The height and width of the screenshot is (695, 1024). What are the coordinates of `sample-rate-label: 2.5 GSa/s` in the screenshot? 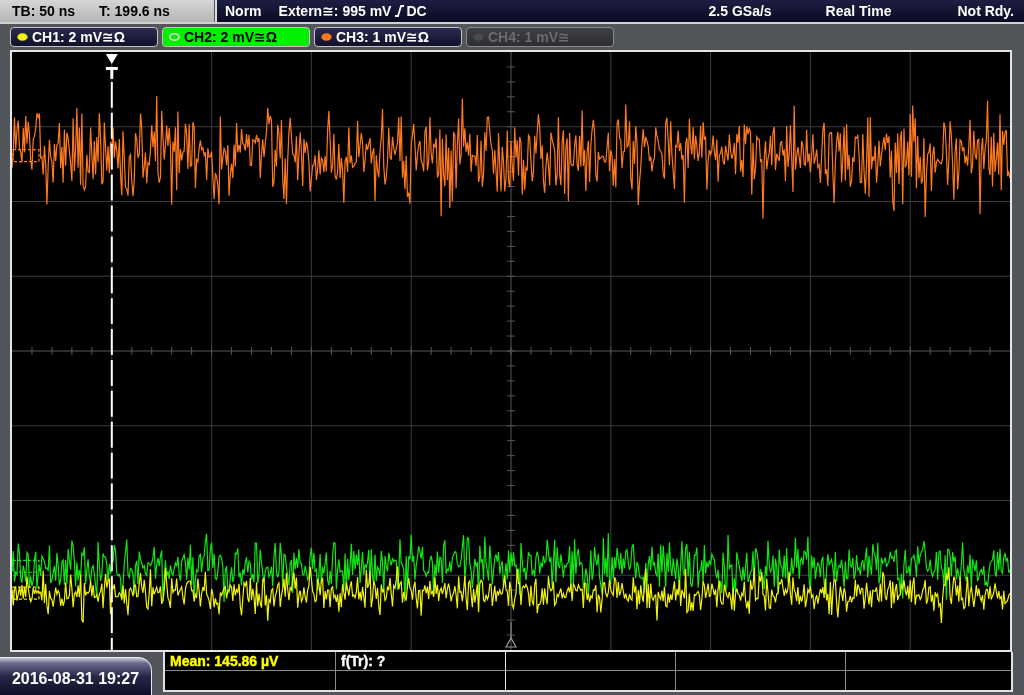 It's located at (740, 11).